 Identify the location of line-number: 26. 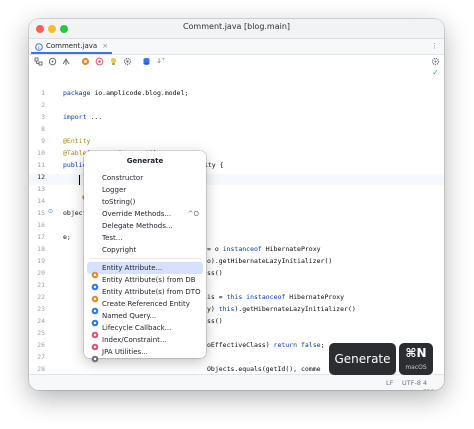
(41, 345).